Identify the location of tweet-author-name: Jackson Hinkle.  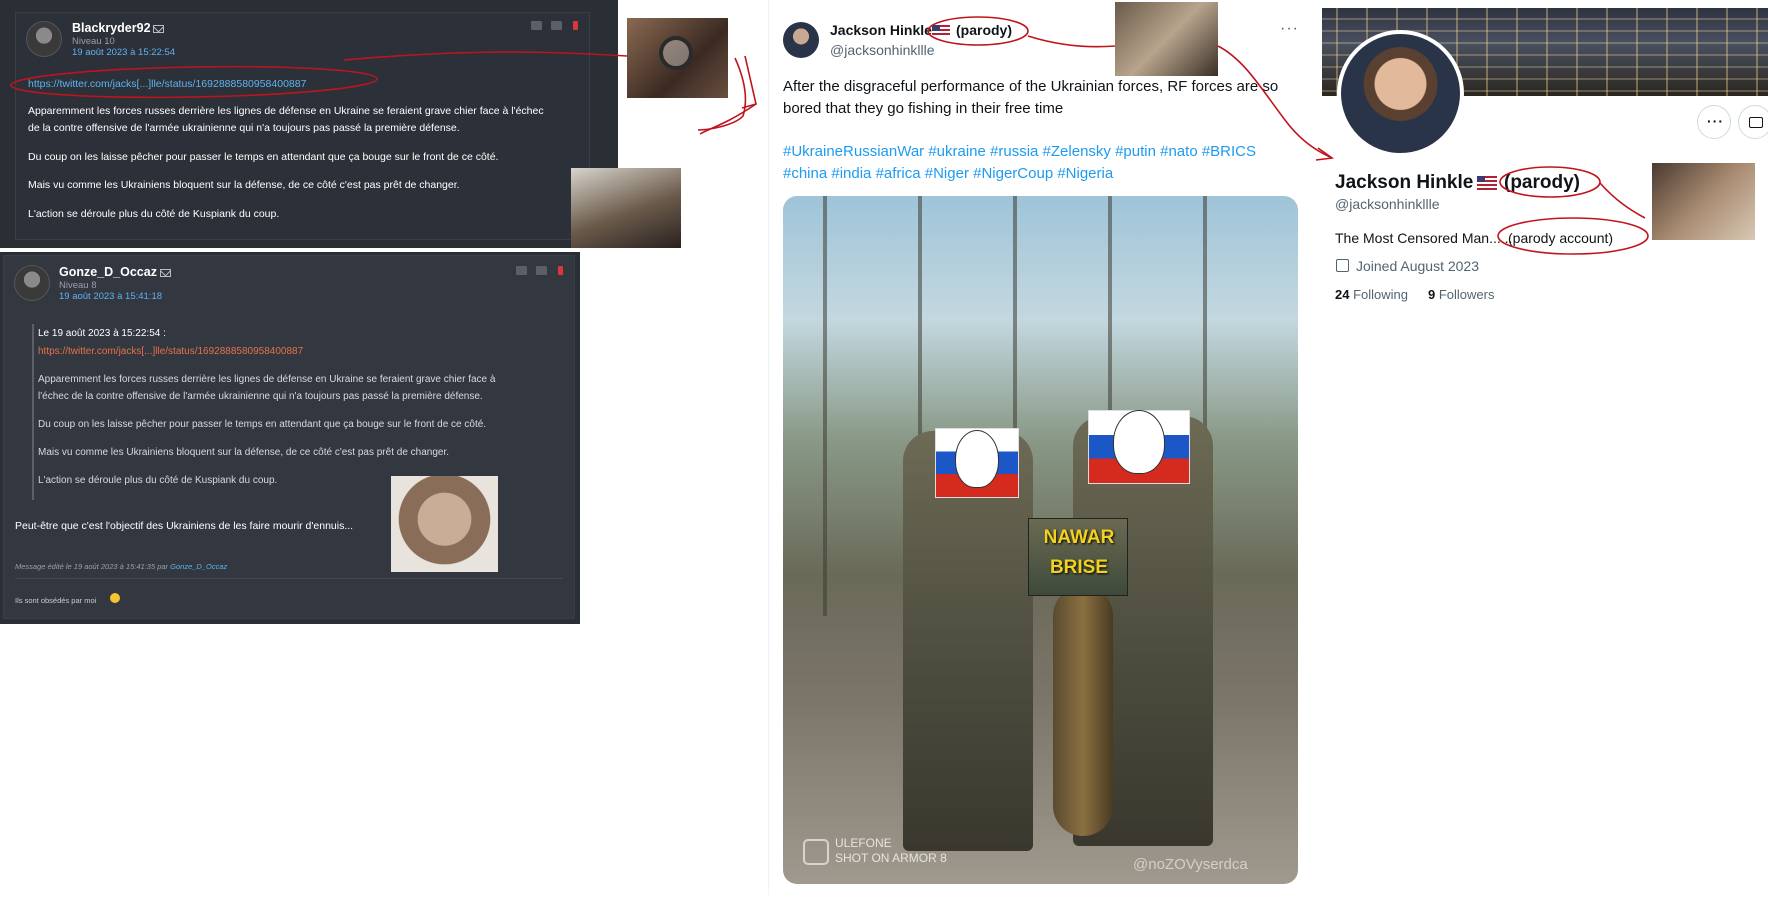
(881, 30).